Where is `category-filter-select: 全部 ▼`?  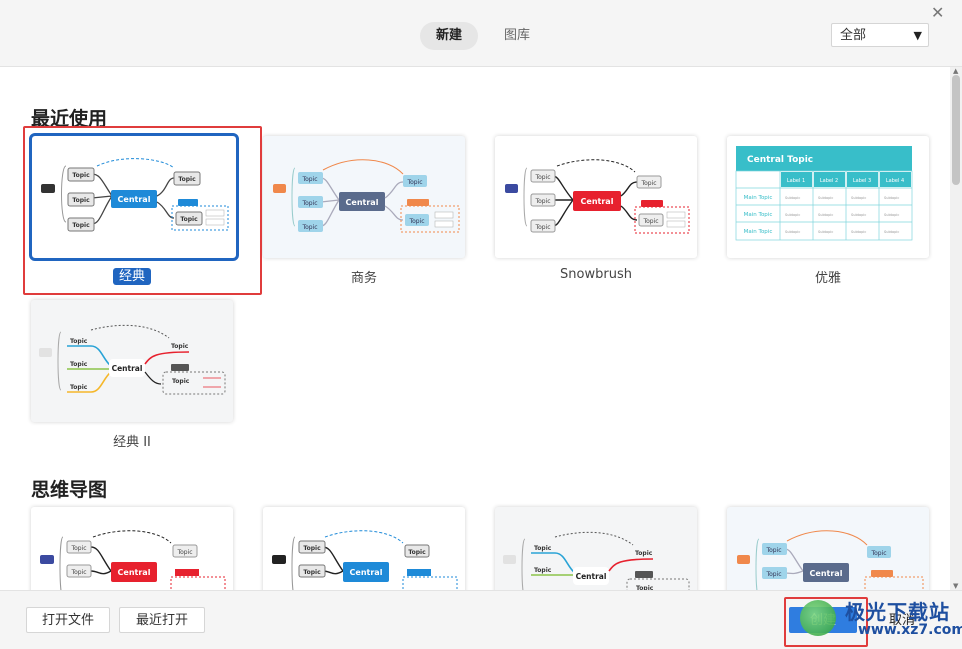 category-filter-select: 全部 ▼ is located at coordinates (880, 35).